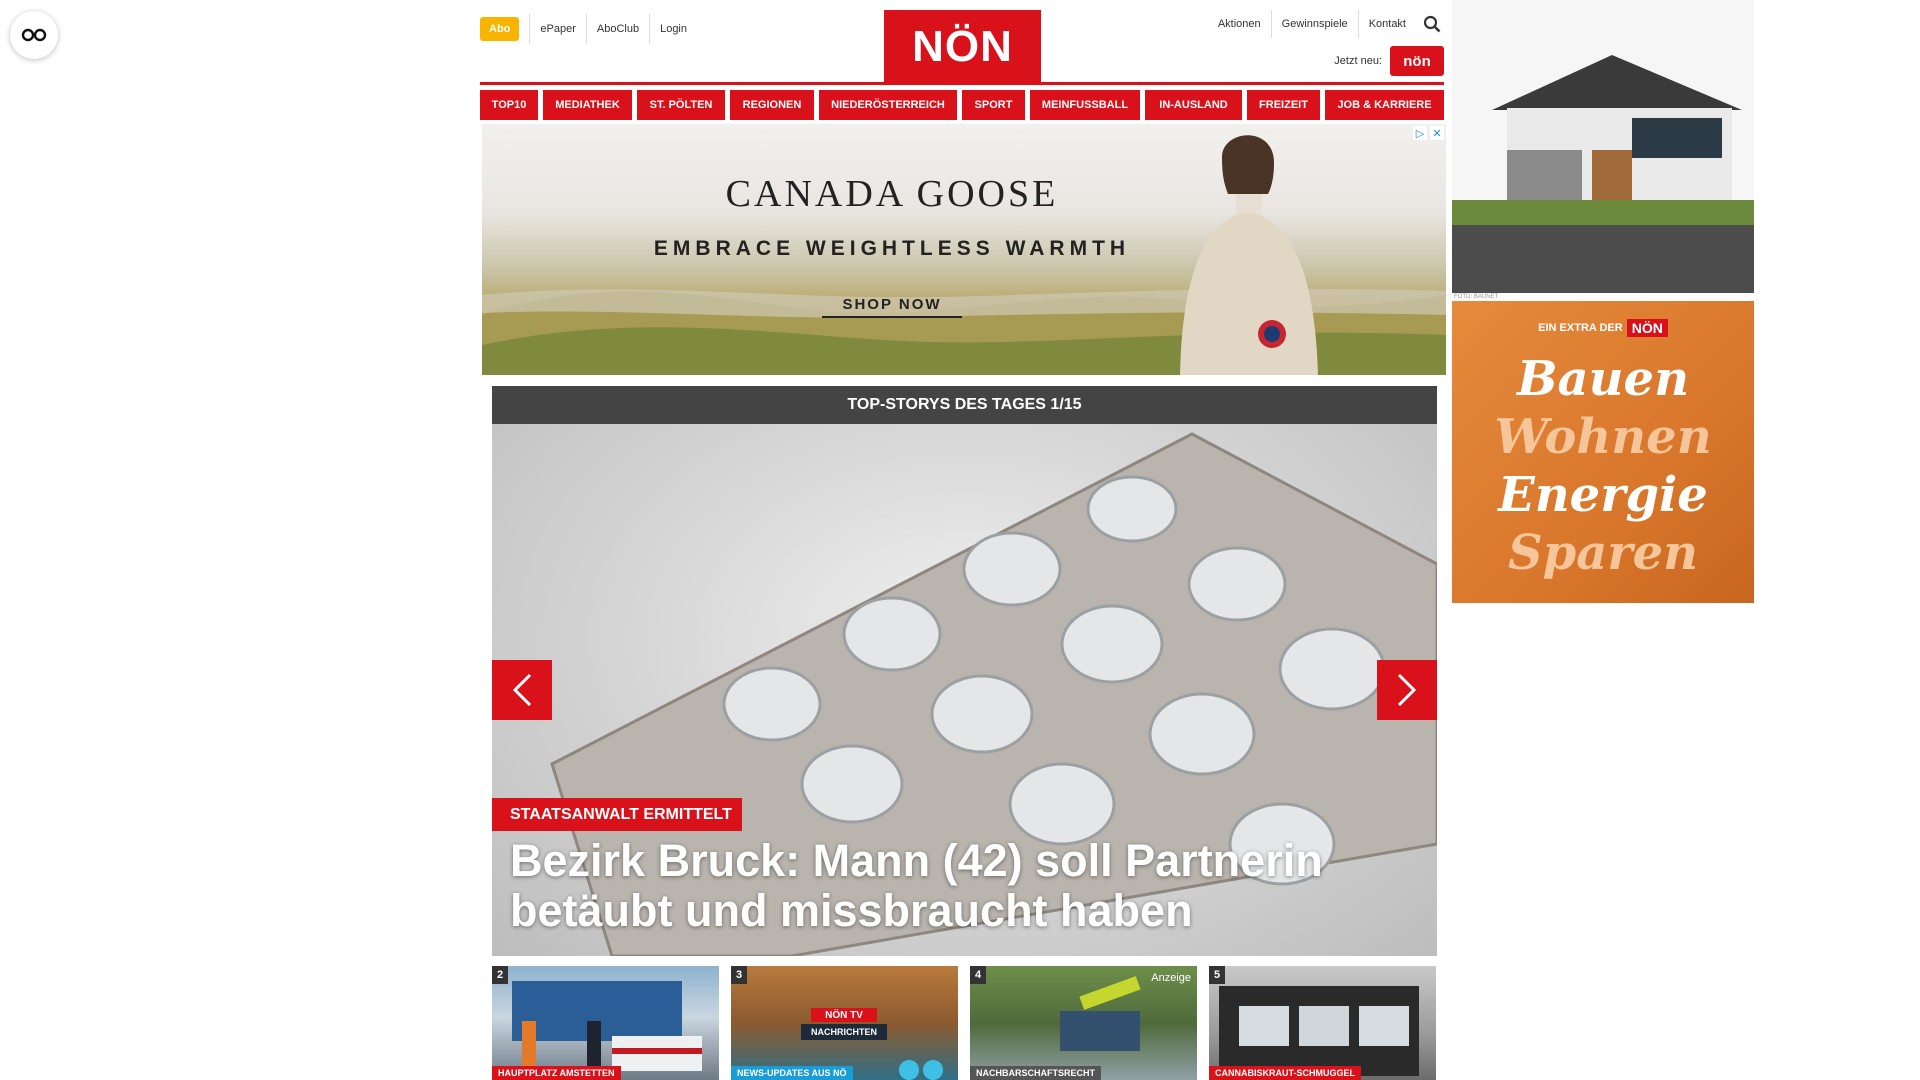 The width and height of the screenshot is (1920, 1080). I want to click on story-category: NEWS-UPDATES AUS NÖ, so click(792, 1073).